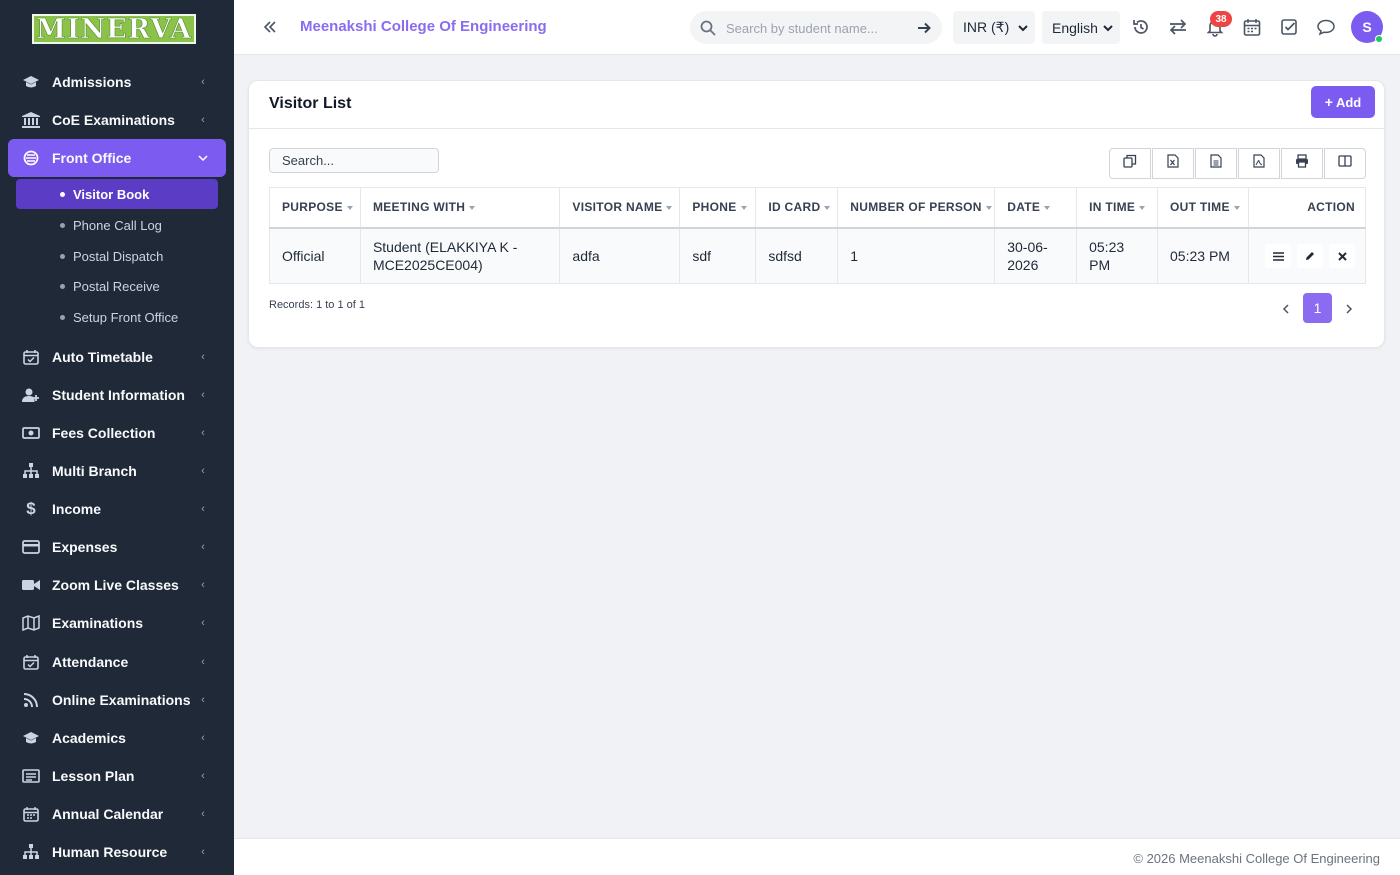  I want to click on pagination-page-current: 1, so click(1317, 308).